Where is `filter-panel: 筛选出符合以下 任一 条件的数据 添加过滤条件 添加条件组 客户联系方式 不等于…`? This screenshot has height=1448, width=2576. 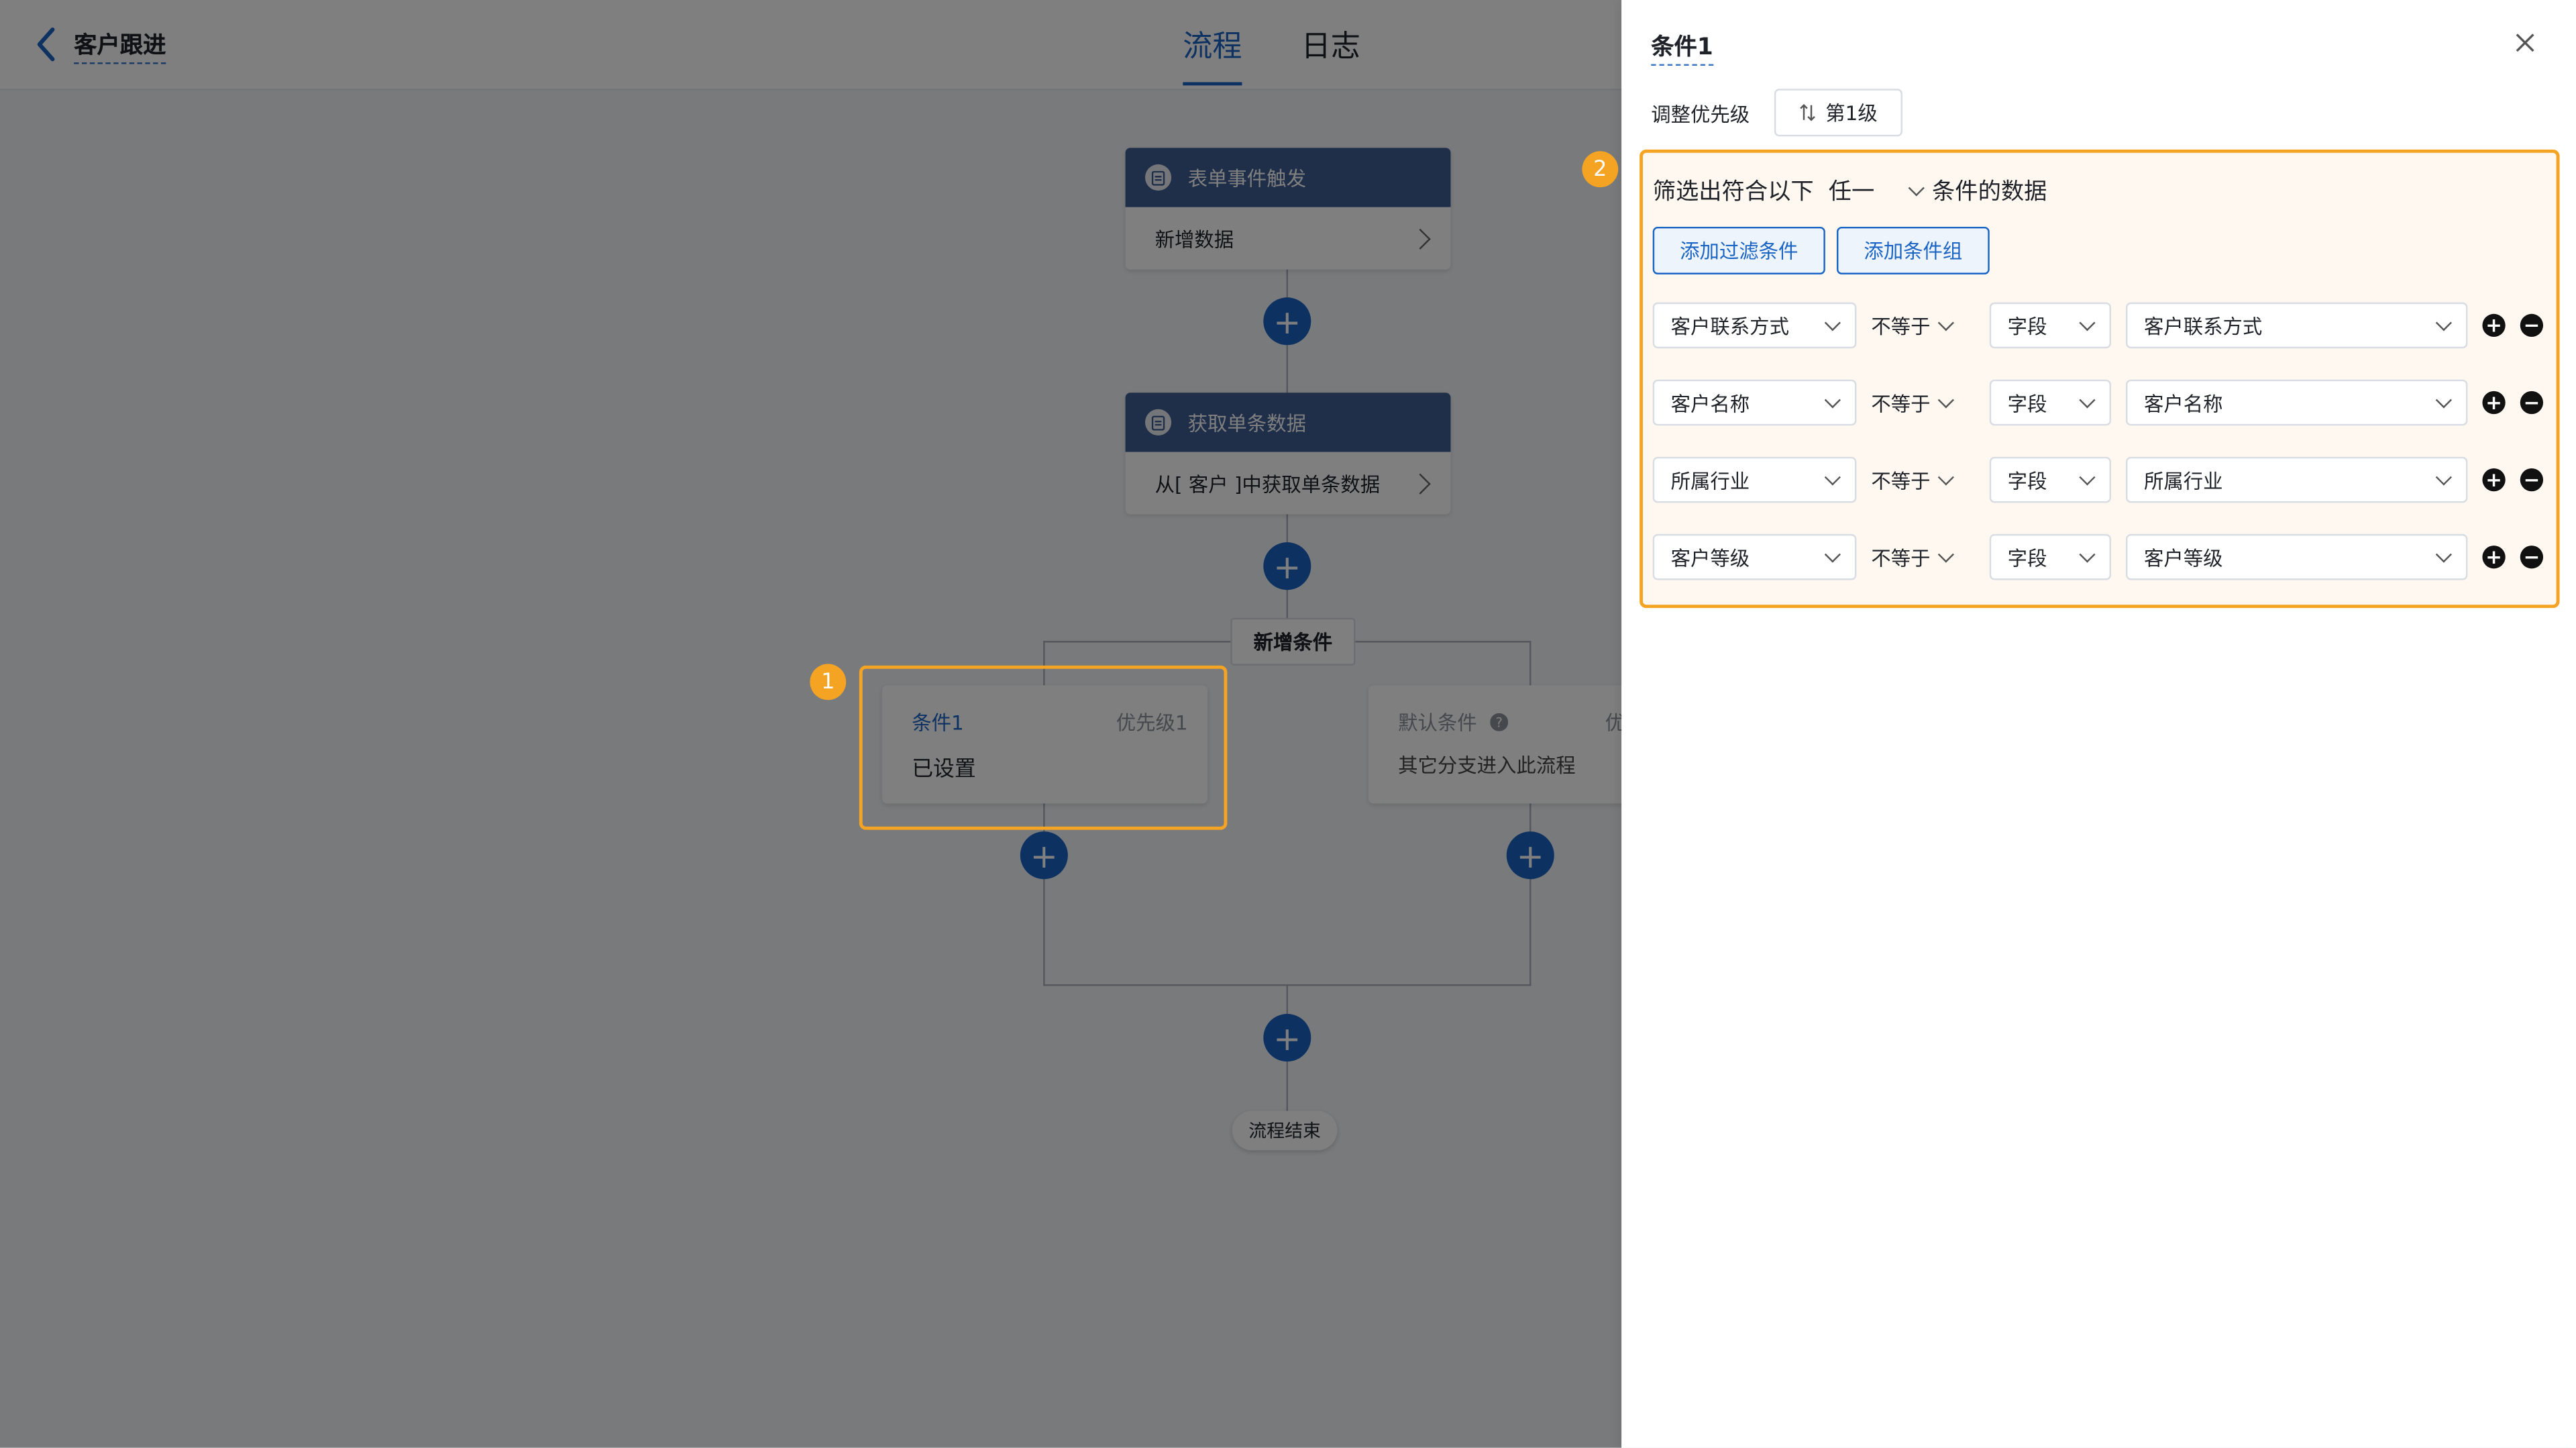 filter-panel: 筛选出符合以下 任一 条件的数据 添加过滤条件 添加条件组 客户联系方式 不等于… is located at coordinates (2100, 379).